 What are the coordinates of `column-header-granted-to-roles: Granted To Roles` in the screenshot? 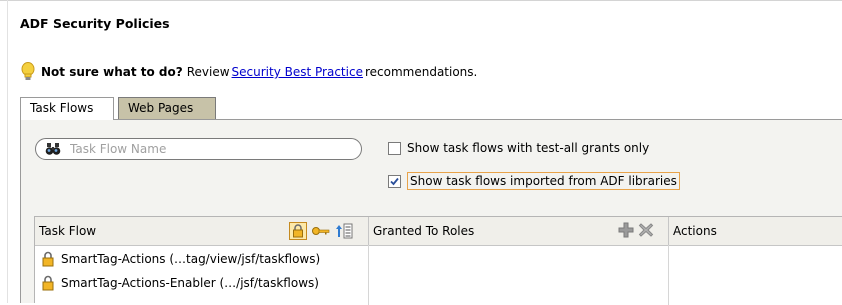 It's located at (518, 231).